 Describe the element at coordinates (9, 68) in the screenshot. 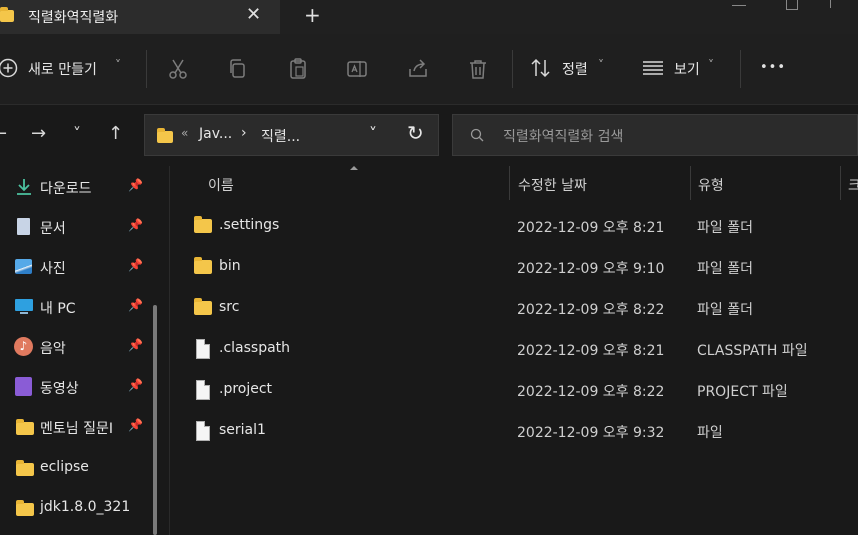

I see `plus-circle-icon` at that location.